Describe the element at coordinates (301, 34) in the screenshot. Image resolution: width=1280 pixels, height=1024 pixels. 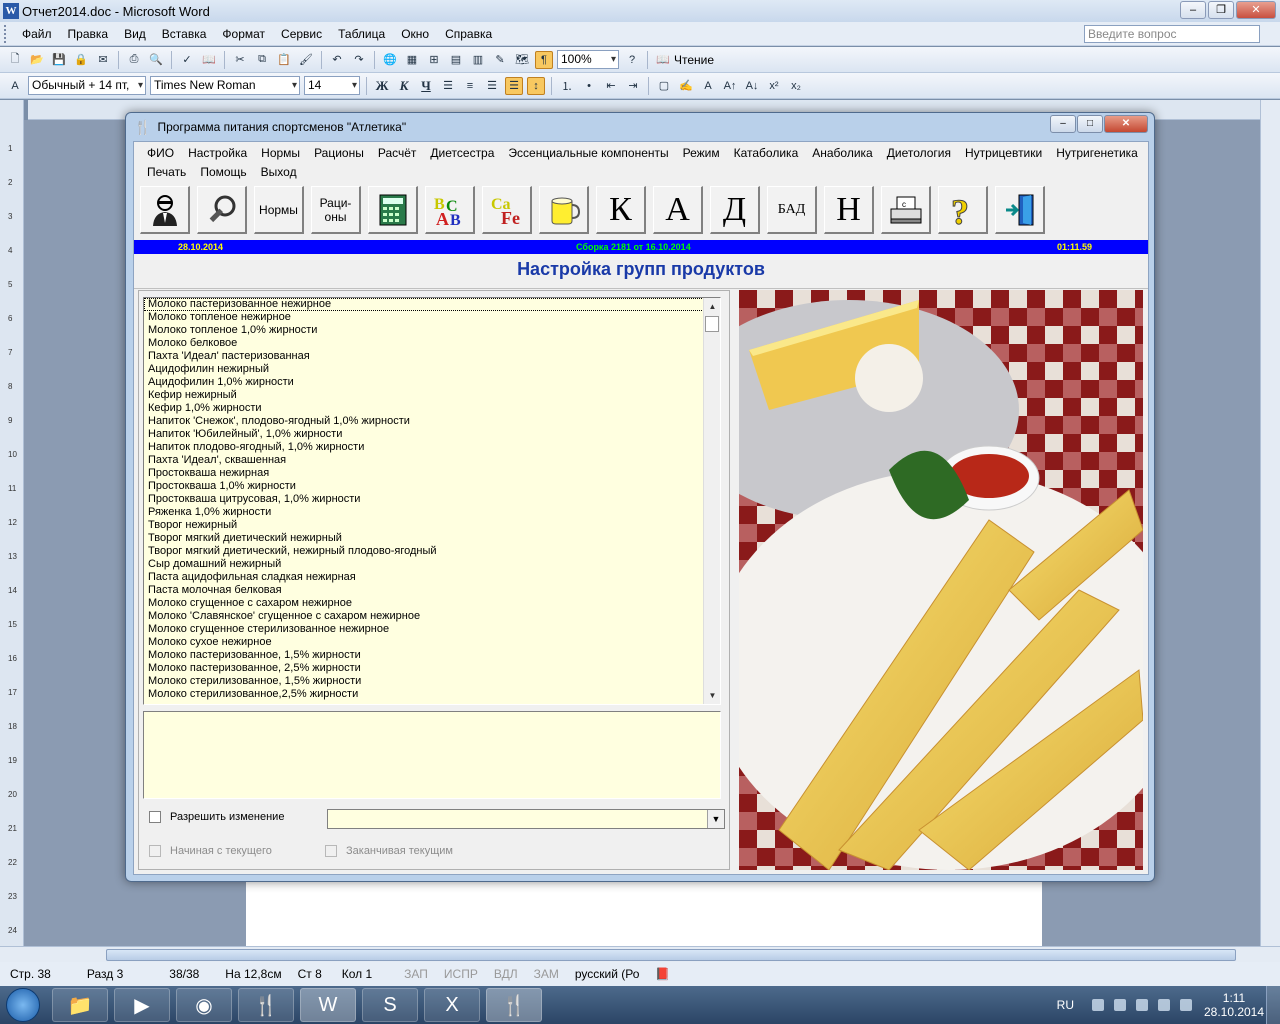
I see `menu-tools: Сервис` at that location.